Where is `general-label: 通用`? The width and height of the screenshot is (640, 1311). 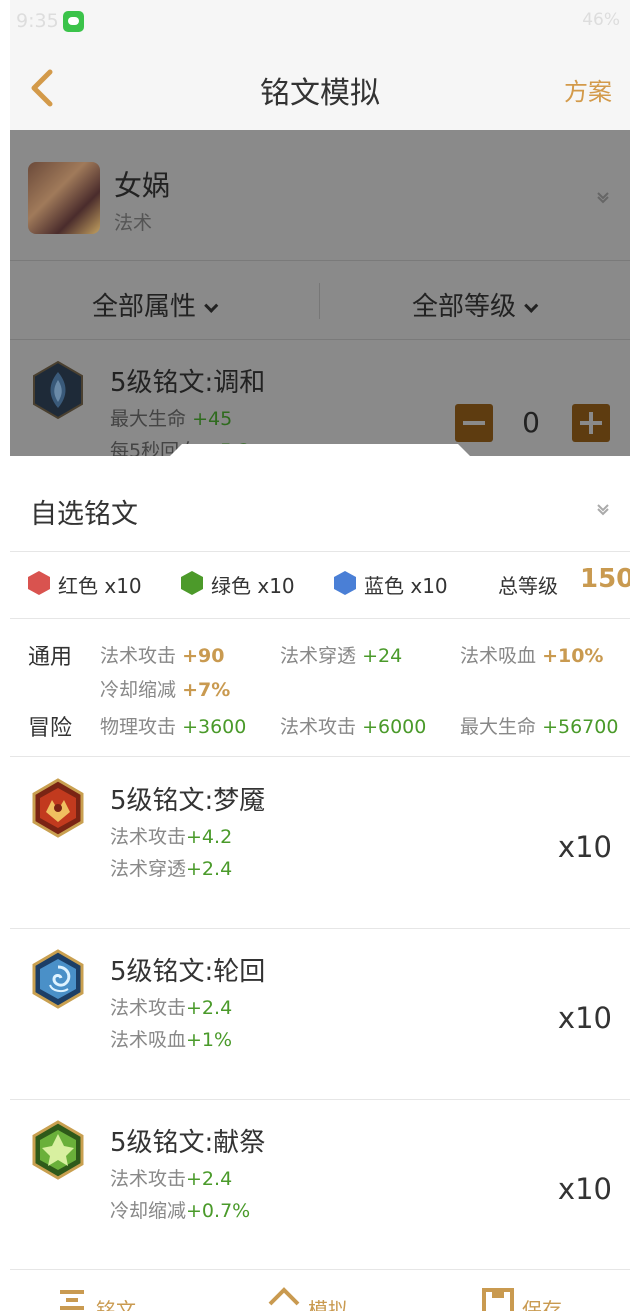
general-label: 通用 is located at coordinates (50, 657).